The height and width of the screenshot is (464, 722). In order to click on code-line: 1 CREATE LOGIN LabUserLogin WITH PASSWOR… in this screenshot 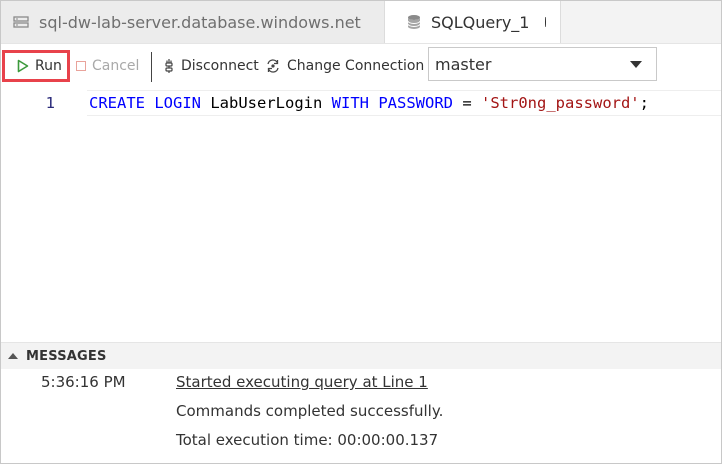, I will do `click(361, 102)`.